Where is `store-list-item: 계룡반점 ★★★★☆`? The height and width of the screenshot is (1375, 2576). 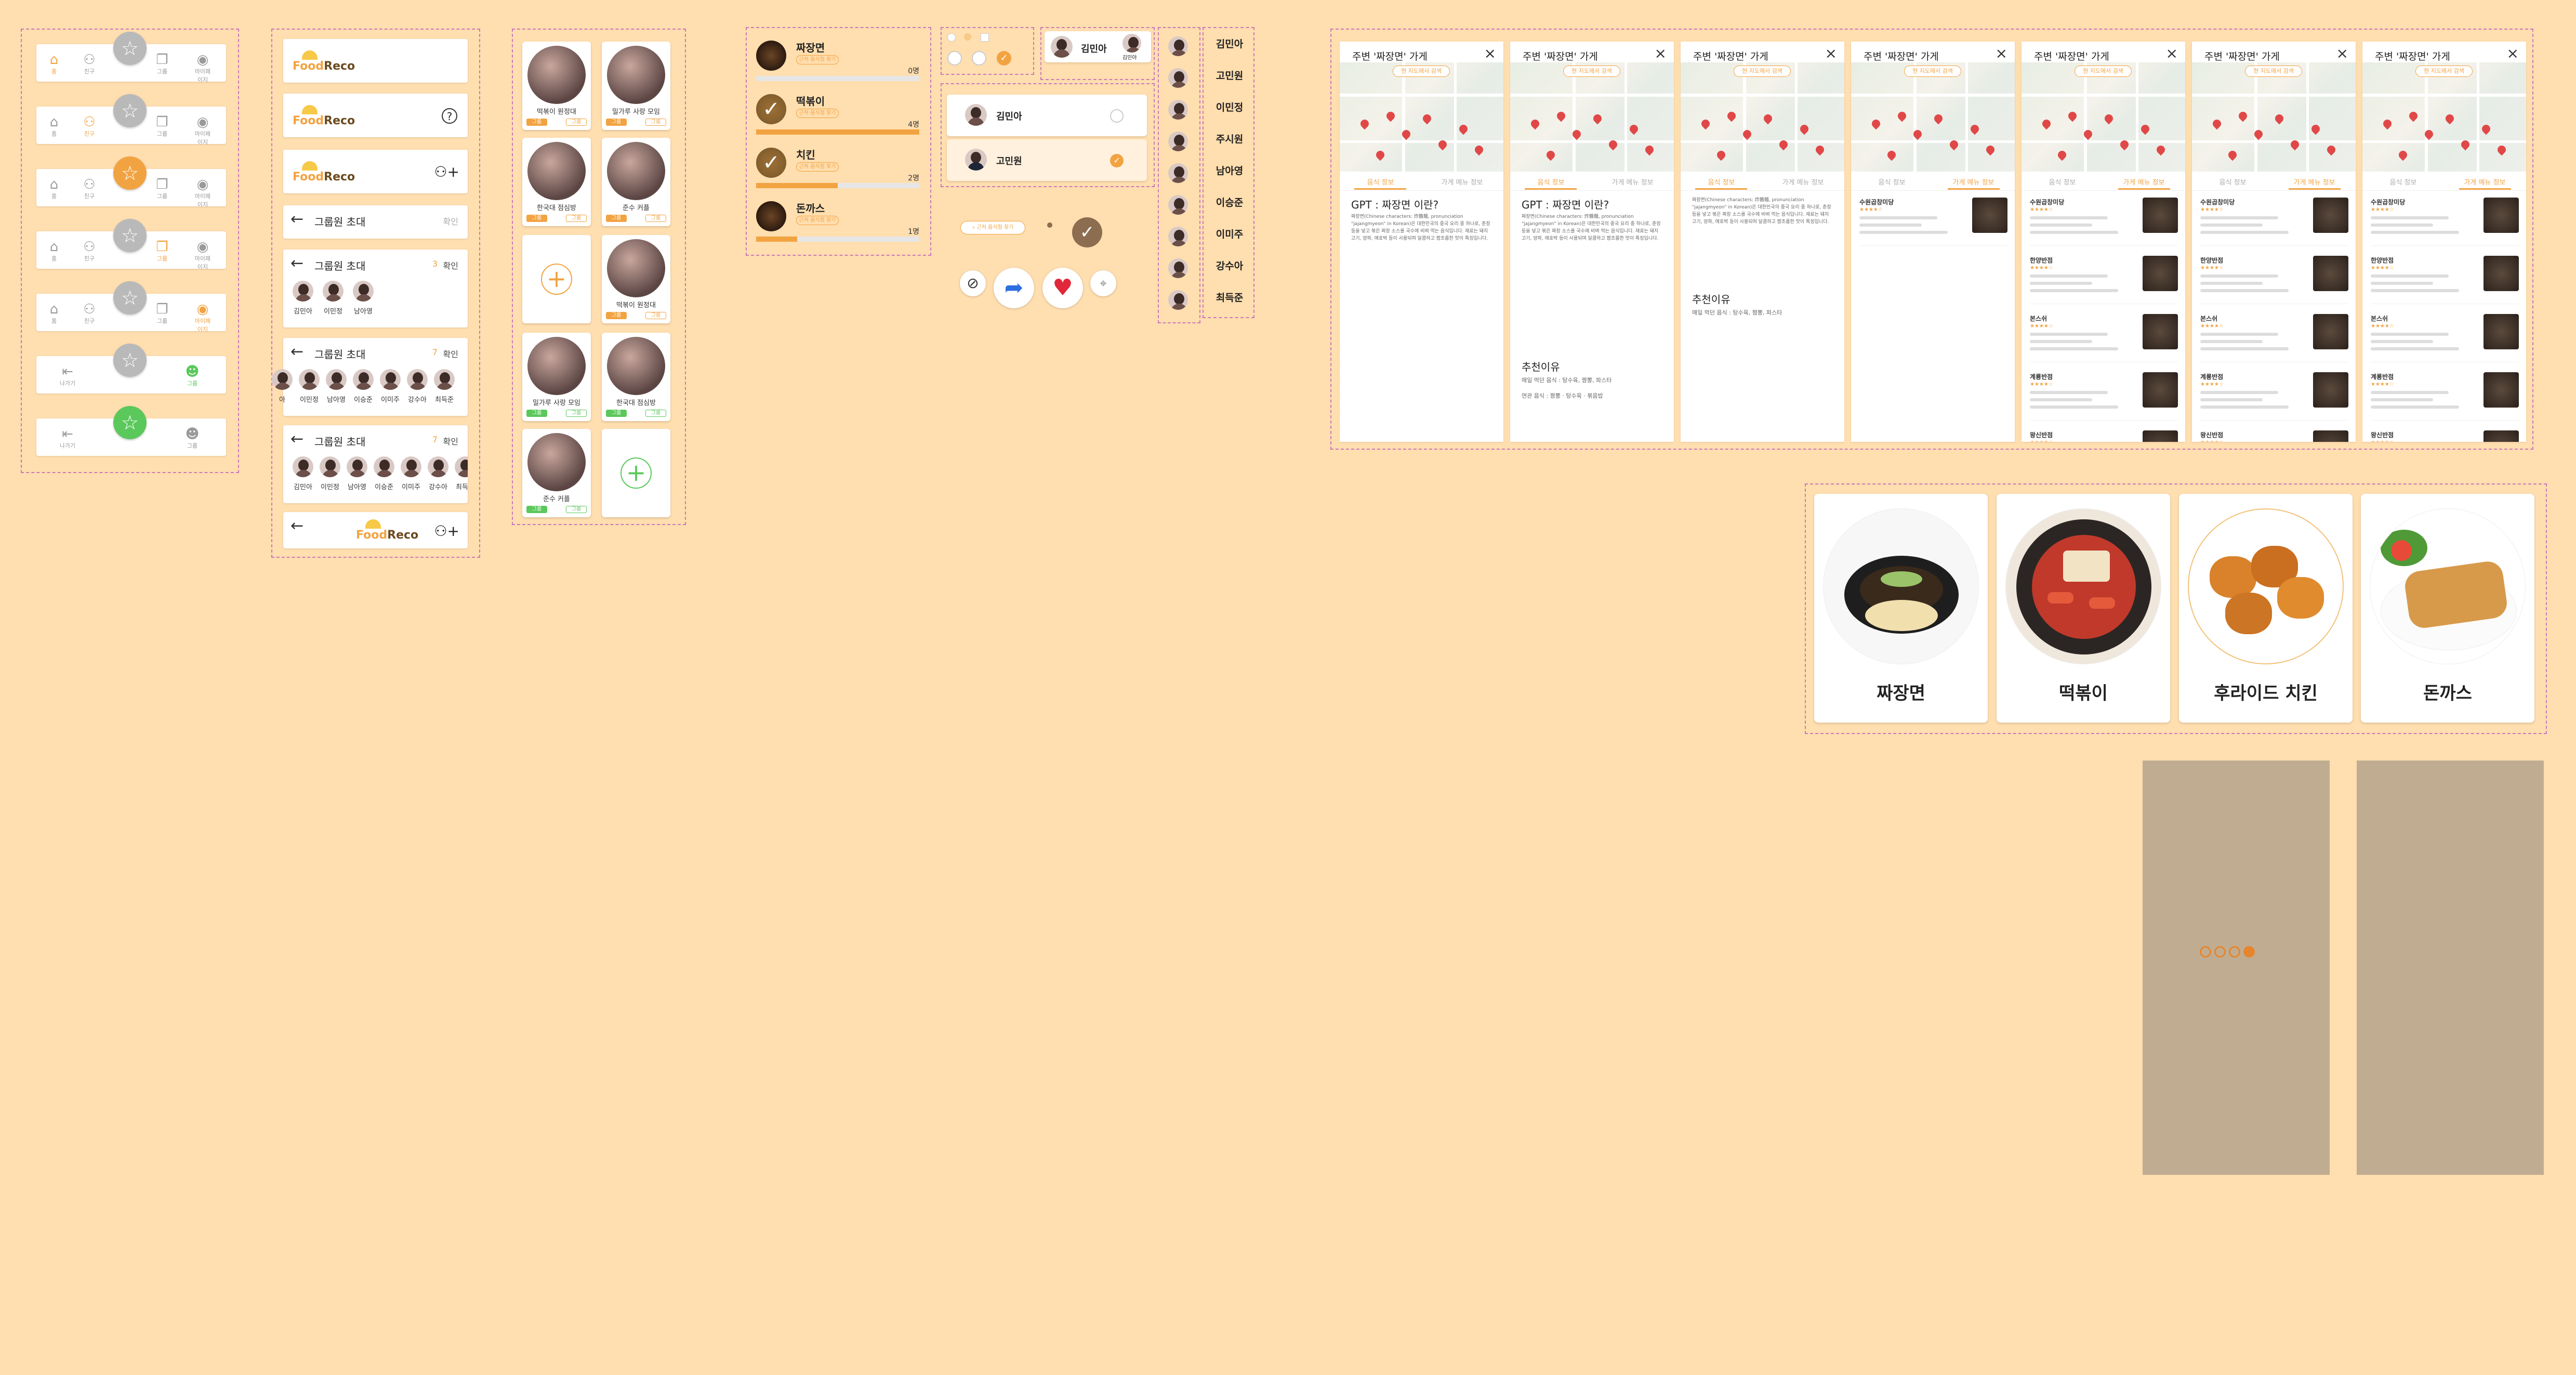
store-list-item: 계룡반점 ★★★★☆ is located at coordinates (2445, 394).